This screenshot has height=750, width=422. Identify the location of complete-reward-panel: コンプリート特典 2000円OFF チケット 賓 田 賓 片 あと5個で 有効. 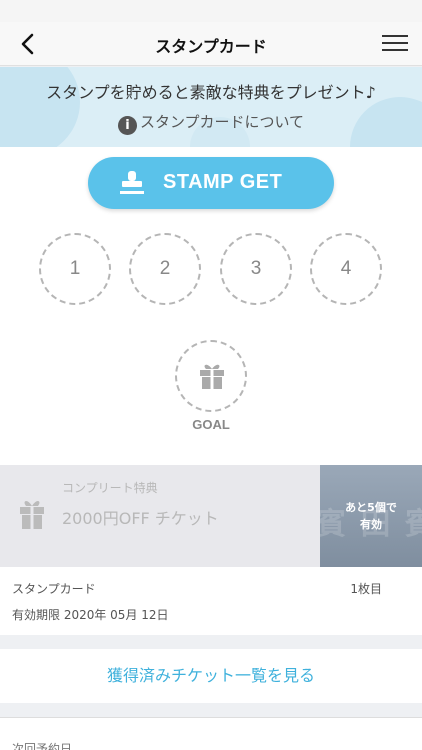
(211, 516).